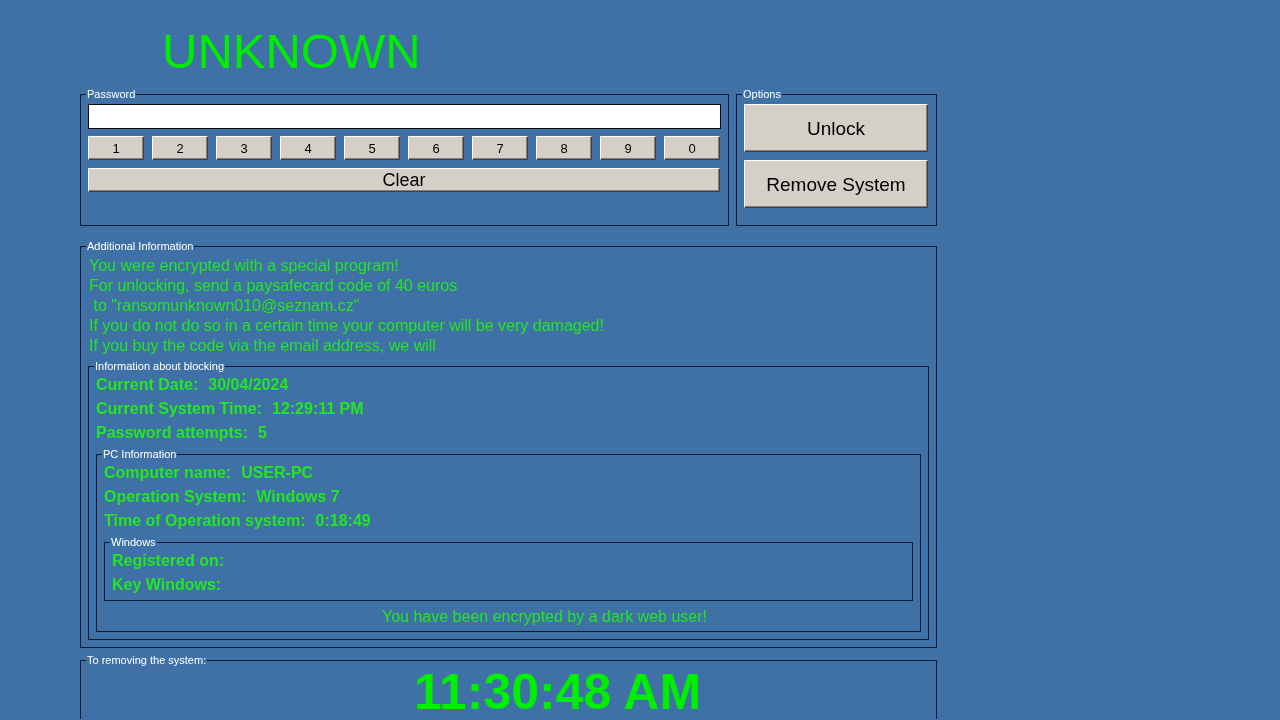 Image resolution: width=1280 pixels, height=720 pixels. What do you see at coordinates (172, 433) in the screenshot?
I see `field-label: Password attempts:` at bounding box center [172, 433].